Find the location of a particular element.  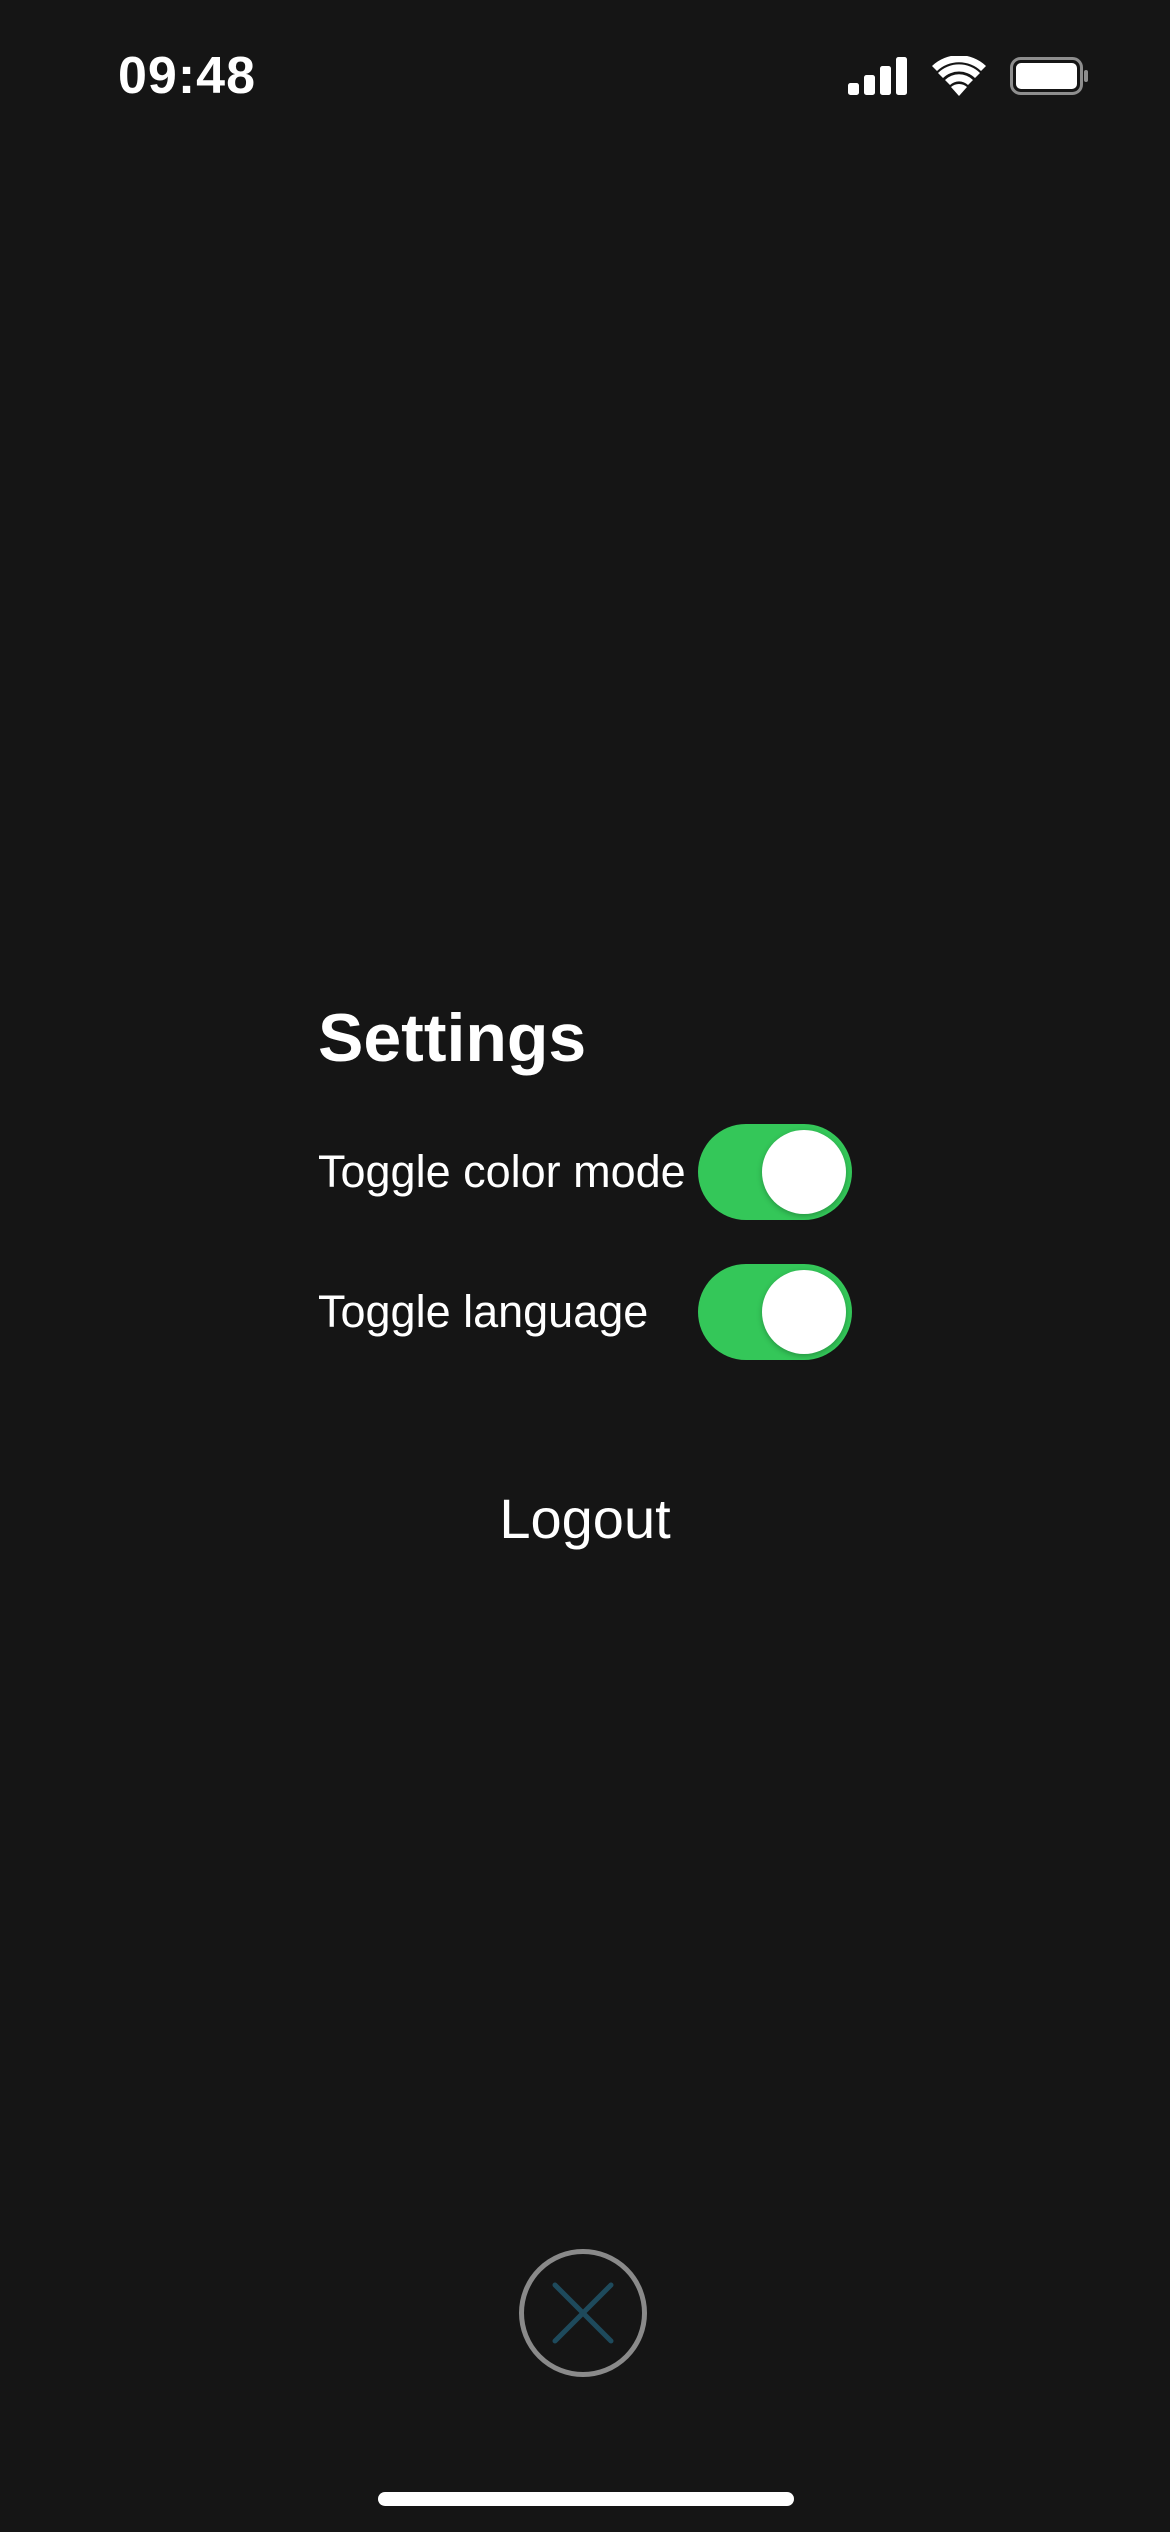

status-time: 09:48 is located at coordinates (187, 76).